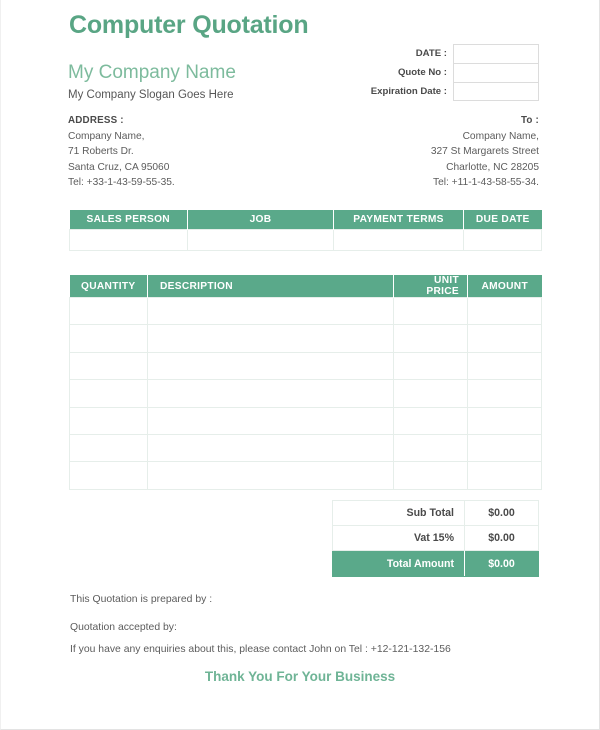  What do you see at coordinates (260, 219) in the screenshot?
I see `column-header-job: JOB` at bounding box center [260, 219].